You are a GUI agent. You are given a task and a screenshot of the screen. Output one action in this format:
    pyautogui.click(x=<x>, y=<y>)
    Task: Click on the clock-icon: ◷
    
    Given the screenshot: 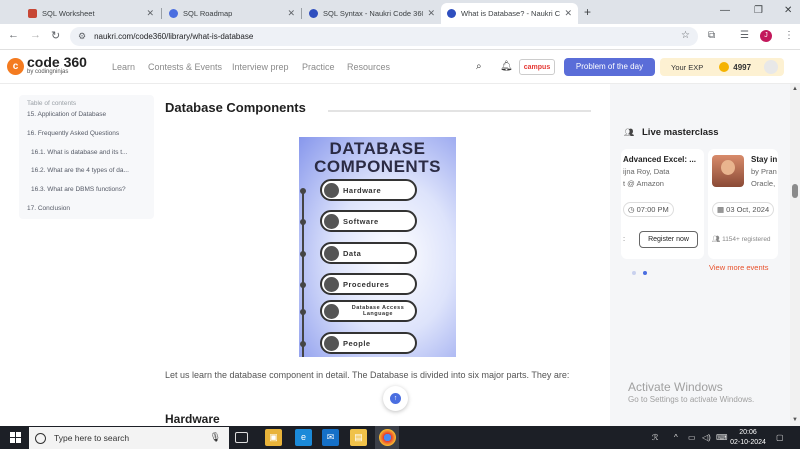 What is the action you would take?
    pyautogui.click(x=632, y=209)
    